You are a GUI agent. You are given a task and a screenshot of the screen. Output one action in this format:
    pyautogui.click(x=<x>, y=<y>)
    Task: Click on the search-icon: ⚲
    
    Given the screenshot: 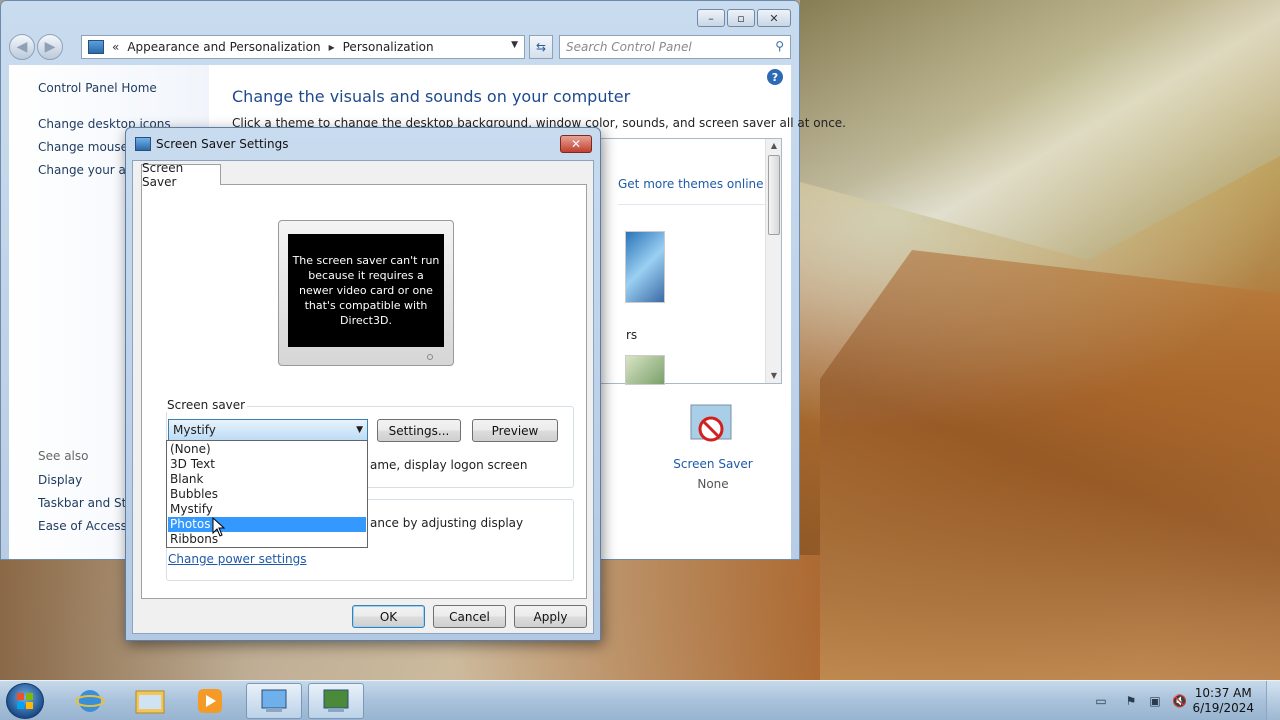 What is the action you would take?
    pyautogui.click(x=779, y=46)
    